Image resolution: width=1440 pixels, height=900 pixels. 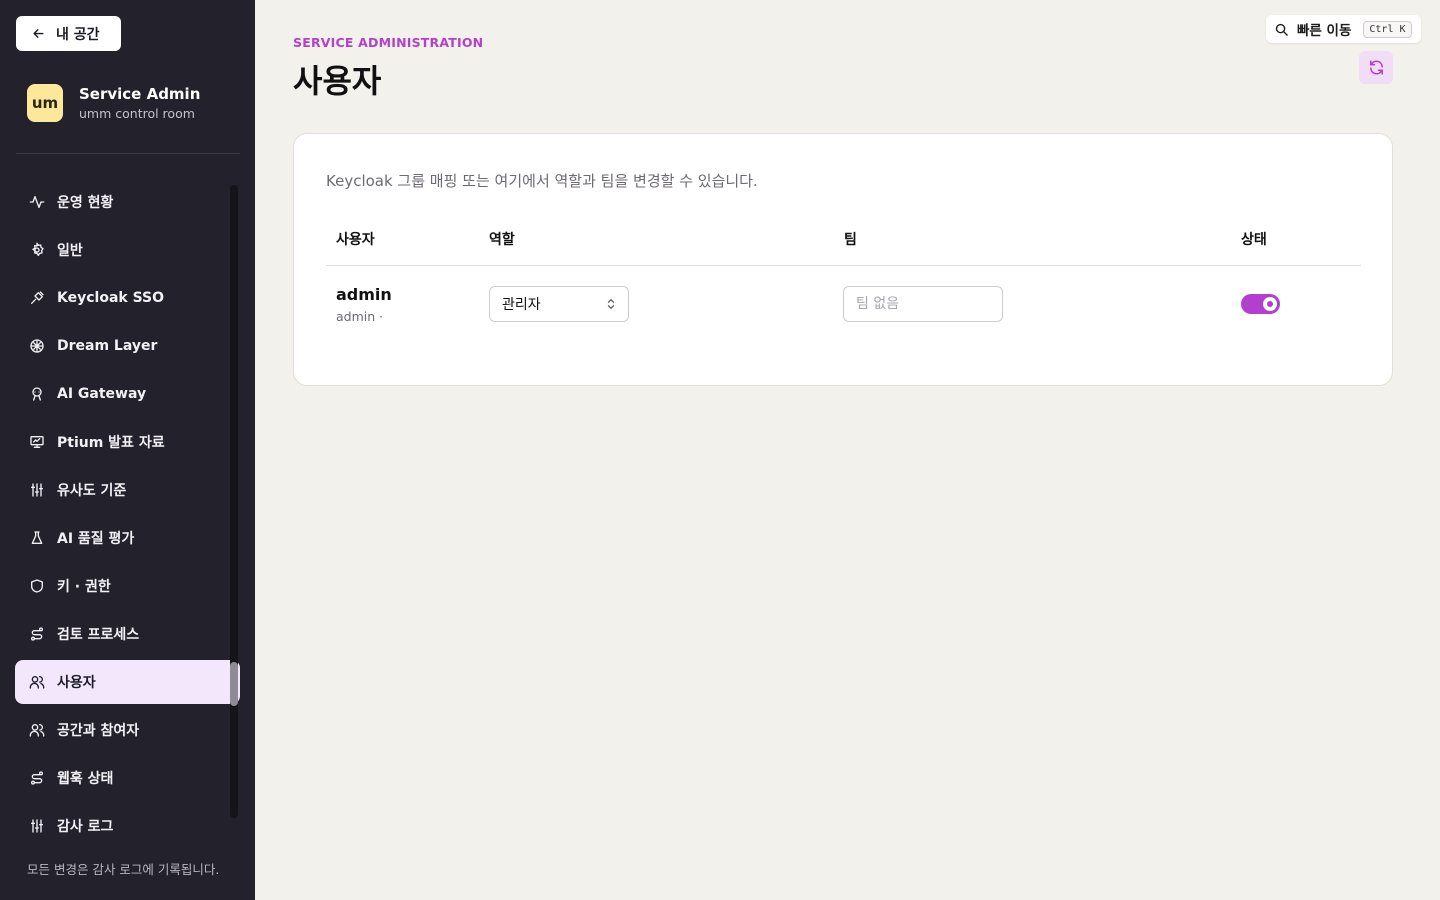 I want to click on sidebar-item-ai-quality: AI 품질 평가, so click(x=127, y=538).